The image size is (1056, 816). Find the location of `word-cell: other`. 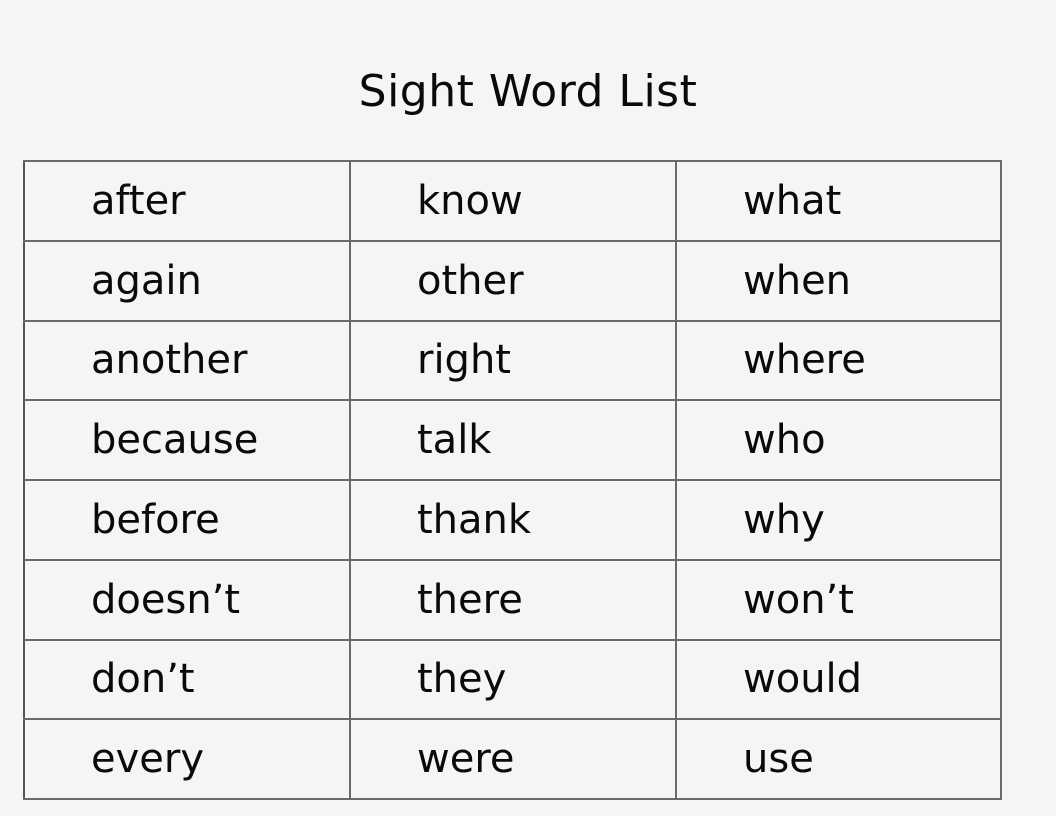

word-cell: other is located at coordinates (513, 280).